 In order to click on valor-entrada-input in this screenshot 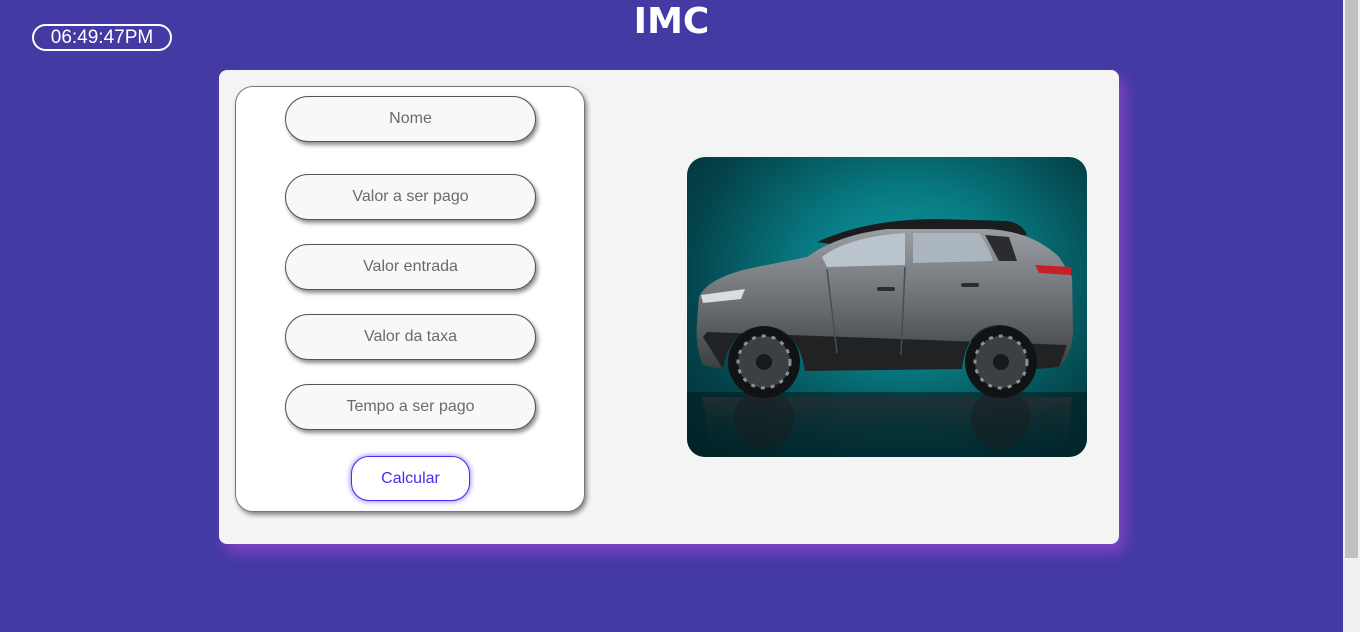, I will do `click(410, 267)`.